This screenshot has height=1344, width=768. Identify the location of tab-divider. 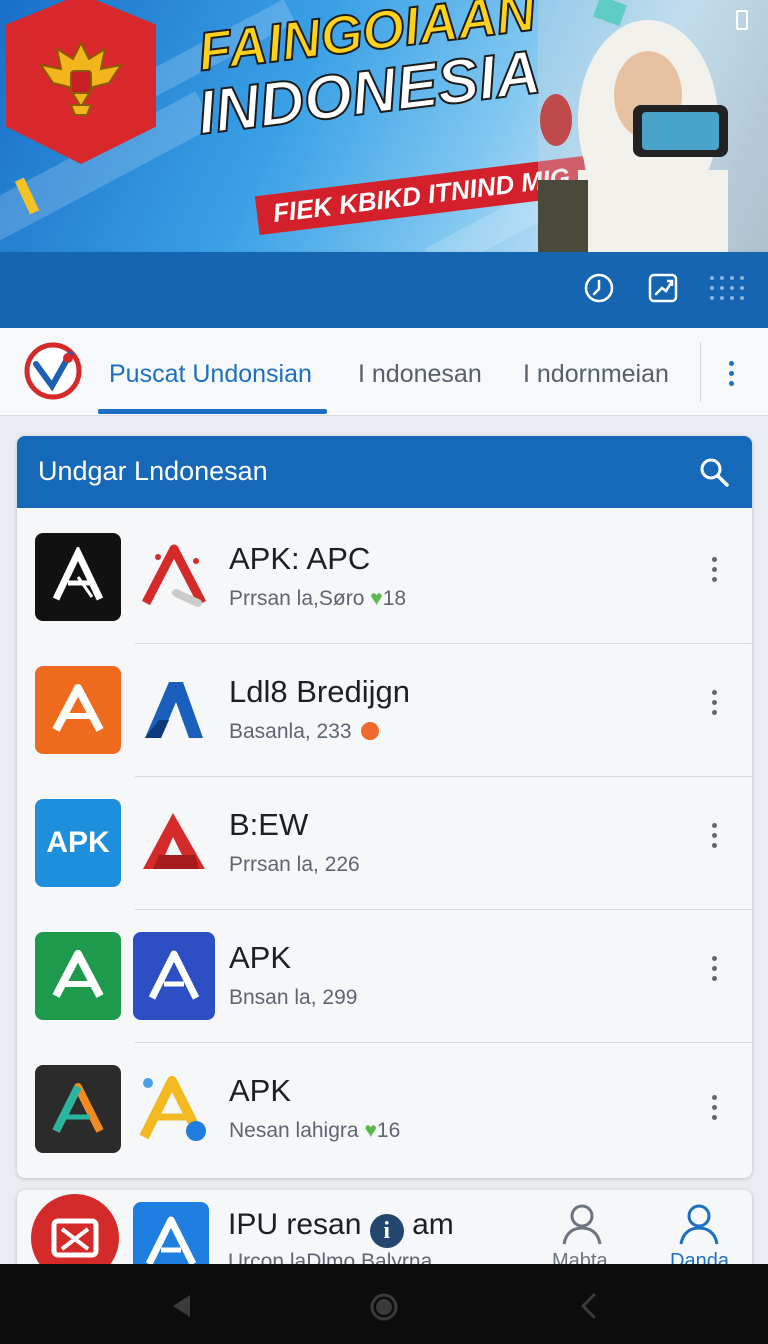
(700, 372).